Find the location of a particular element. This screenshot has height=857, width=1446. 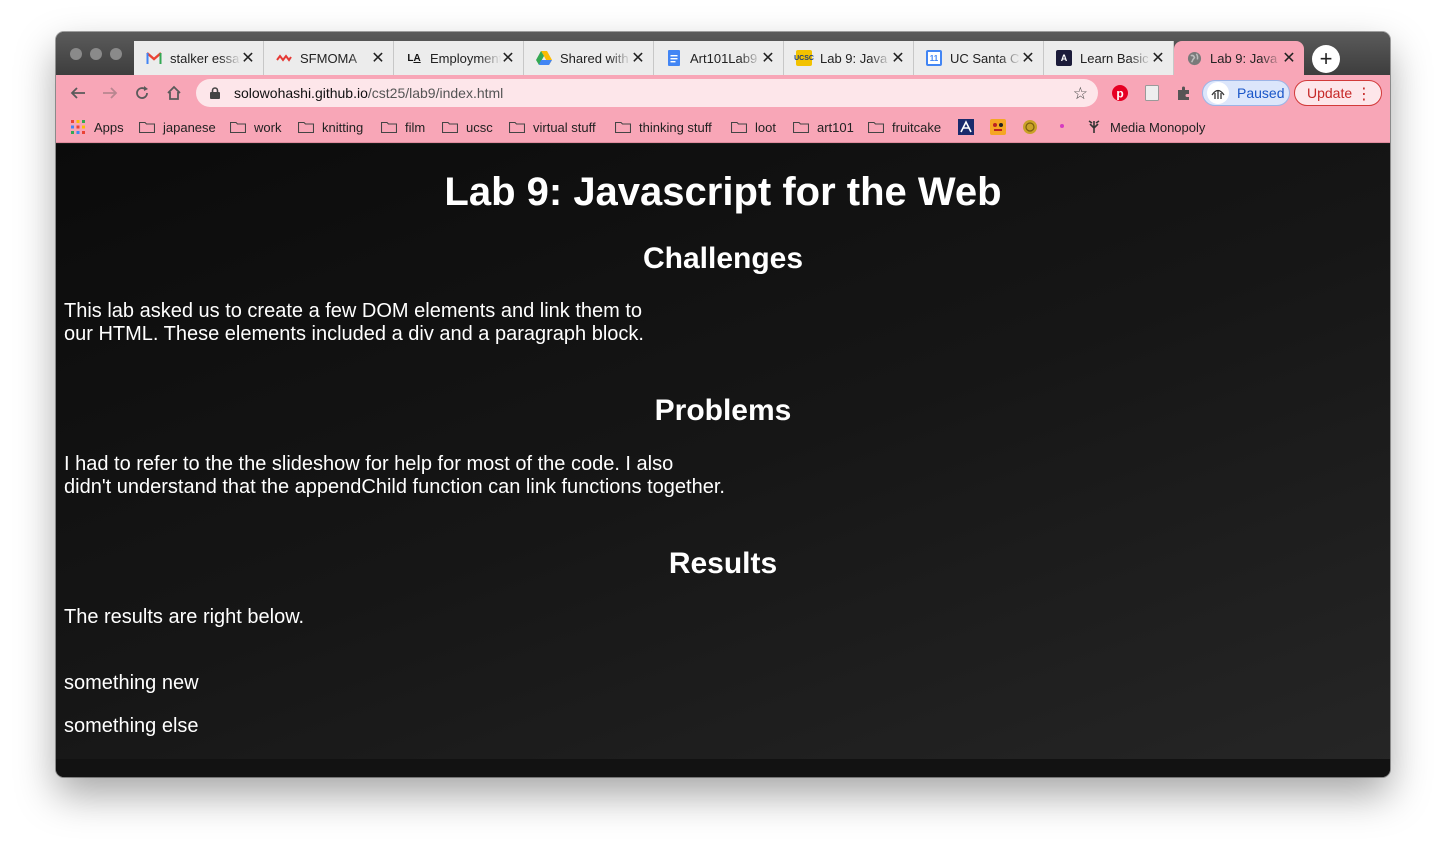

bookmark-label: fruitcake is located at coordinates (917, 127).